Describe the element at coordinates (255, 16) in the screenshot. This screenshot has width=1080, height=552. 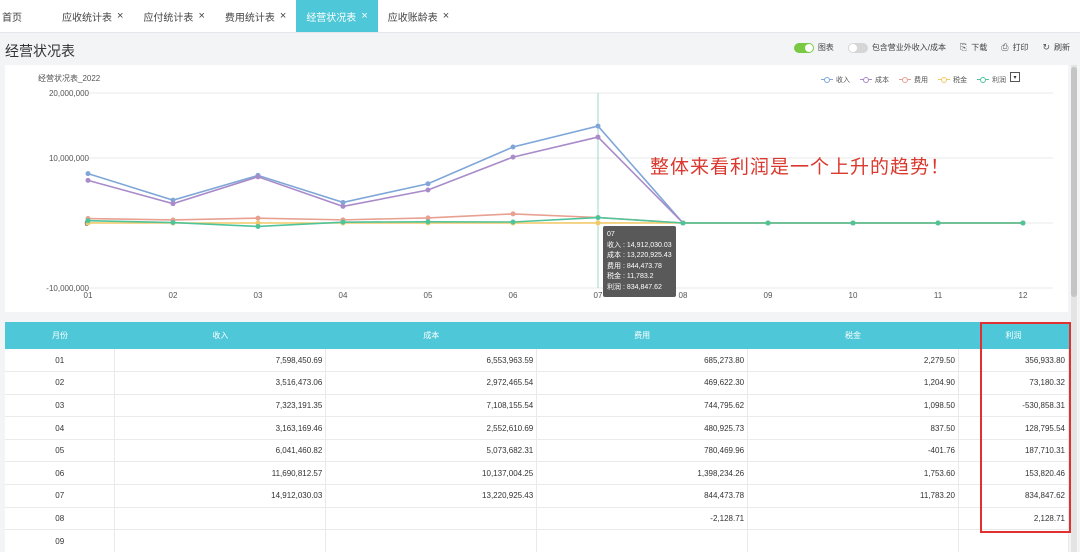
I see `tab-expenses: 费用统计表 ×` at that location.